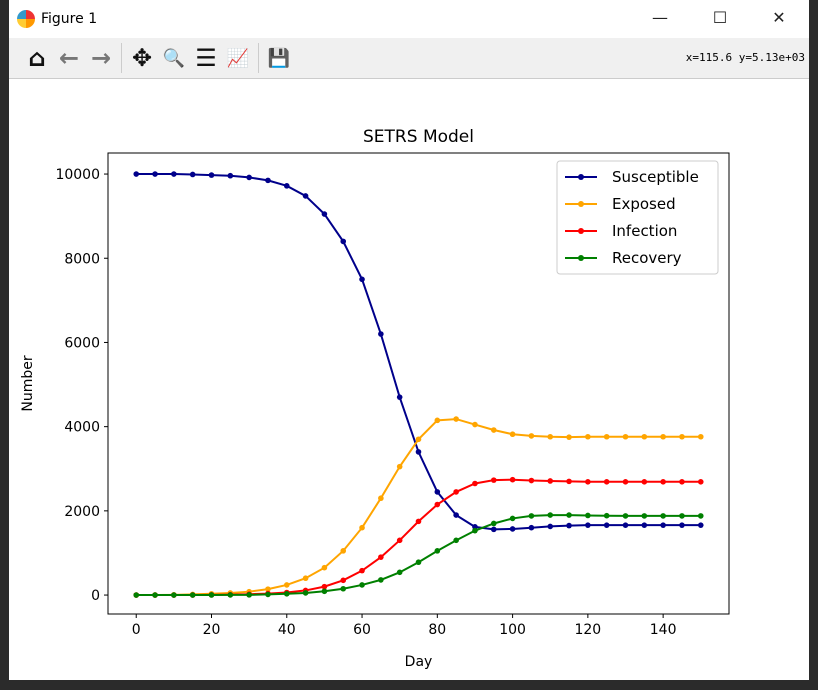 The height and width of the screenshot is (690, 818). What do you see at coordinates (644, 231) in the screenshot?
I see `legend-label-infection: Infection` at bounding box center [644, 231].